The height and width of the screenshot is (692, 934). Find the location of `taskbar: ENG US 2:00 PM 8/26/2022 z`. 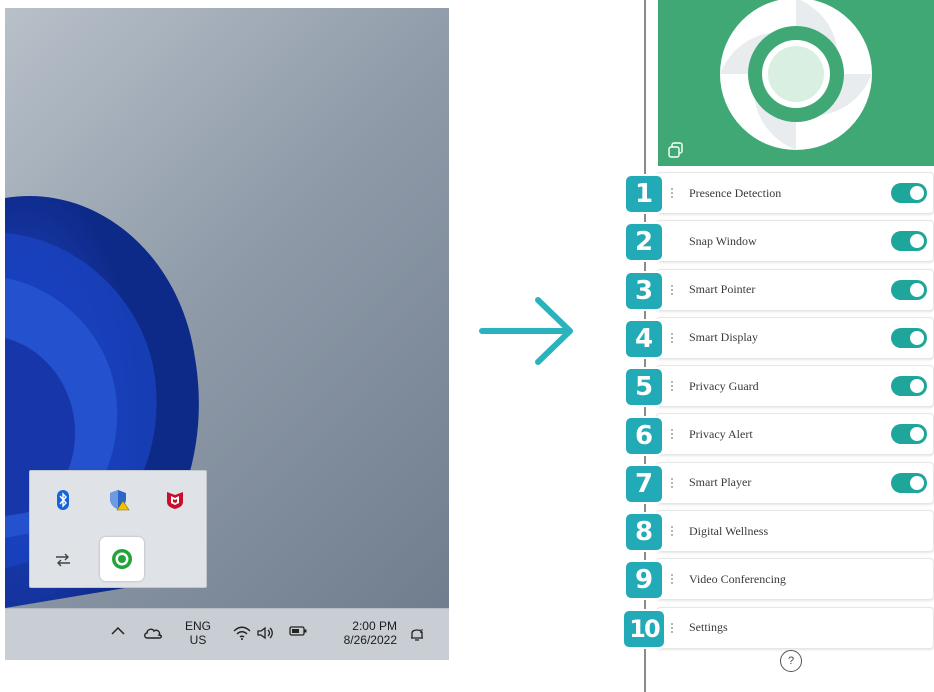

taskbar: ENG US 2:00 PM 8/26/2022 z is located at coordinates (227, 634).